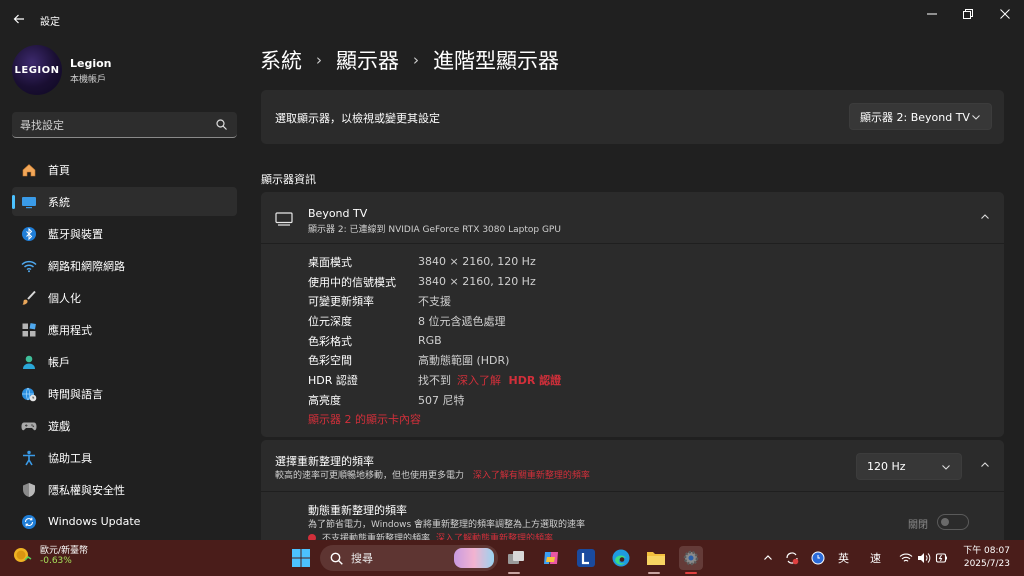 The width and height of the screenshot is (1024, 576). What do you see at coordinates (416, 60) in the screenshot?
I see `chevron-right-icon: ›` at bounding box center [416, 60].